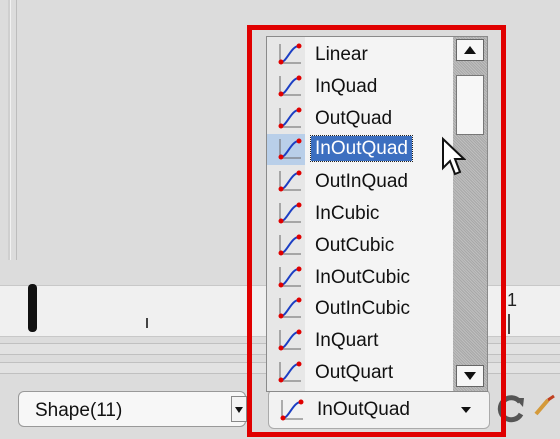  What do you see at coordinates (9, 130) in the screenshot?
I see `panel-divider` at bounding box center [9, 130].